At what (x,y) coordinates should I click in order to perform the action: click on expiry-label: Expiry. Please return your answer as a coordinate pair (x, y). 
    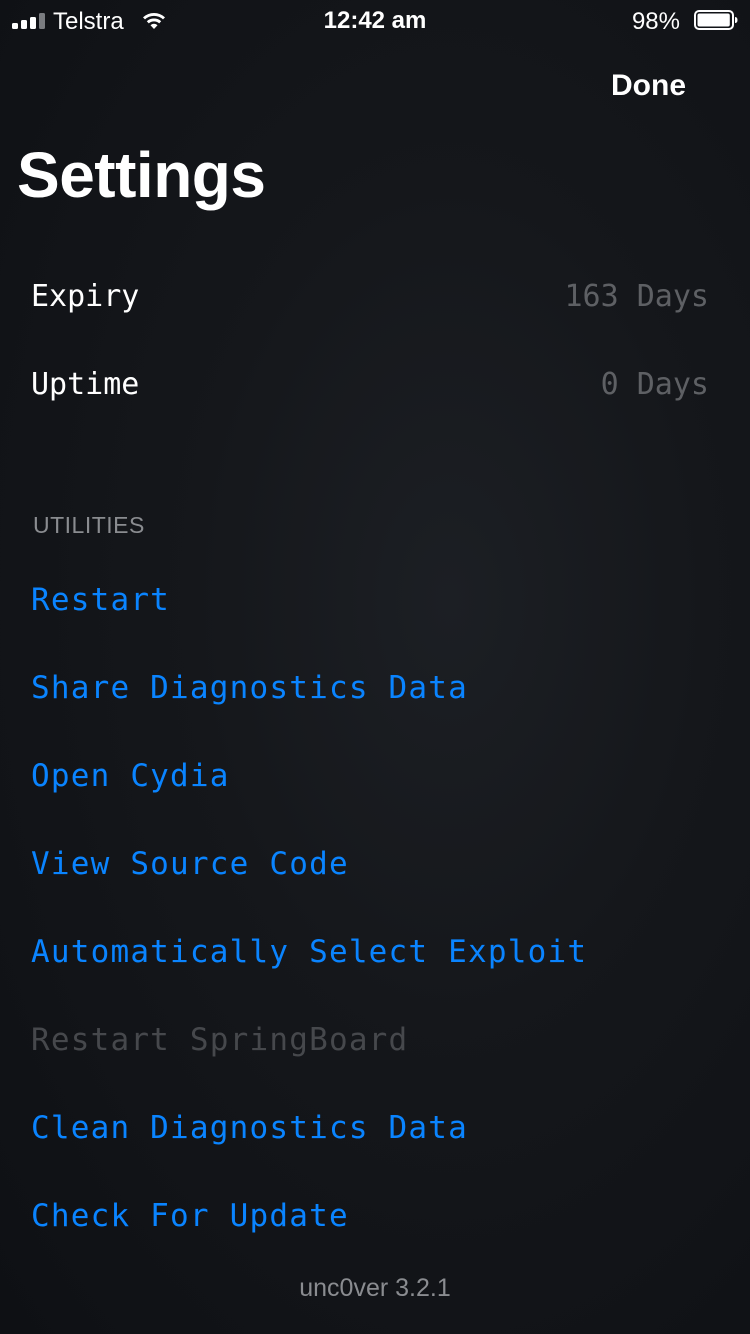
    Looking at the image, I should click on (85, 296).